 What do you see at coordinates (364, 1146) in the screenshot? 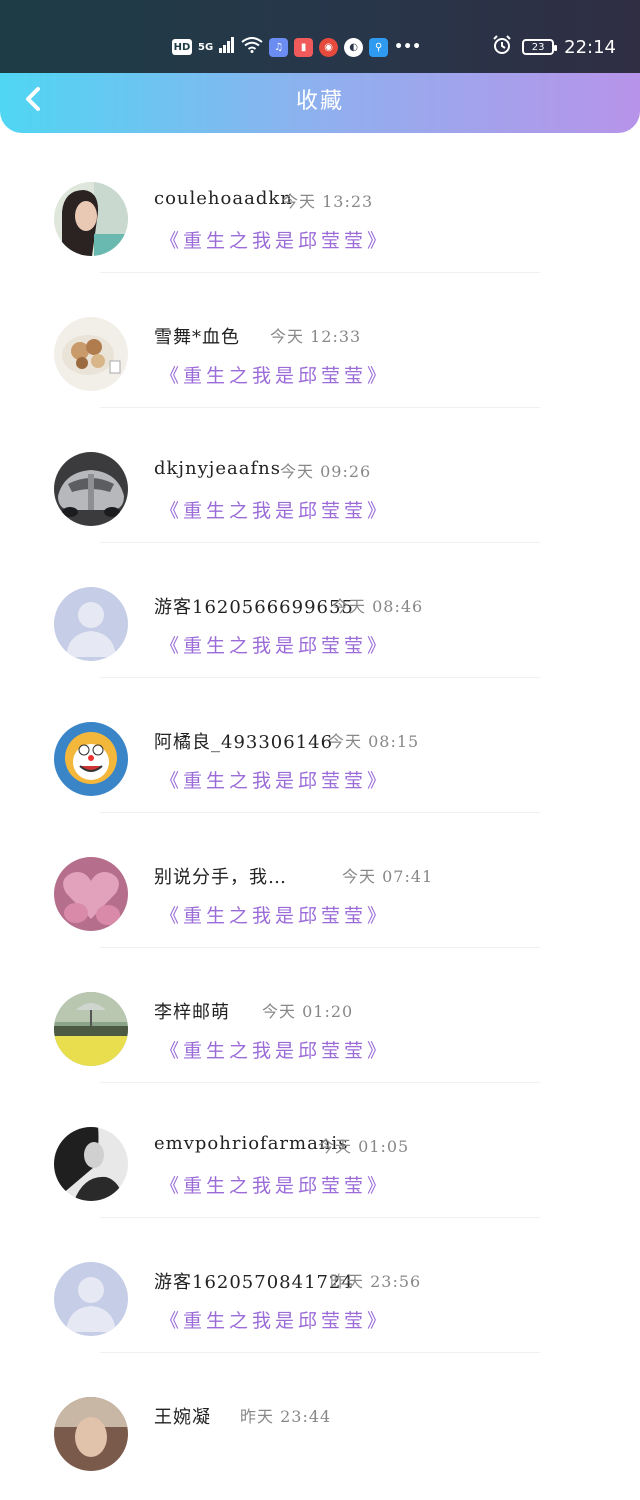
I see `favorite-time: 今天 01:05` at bounding box center [364, 1146].